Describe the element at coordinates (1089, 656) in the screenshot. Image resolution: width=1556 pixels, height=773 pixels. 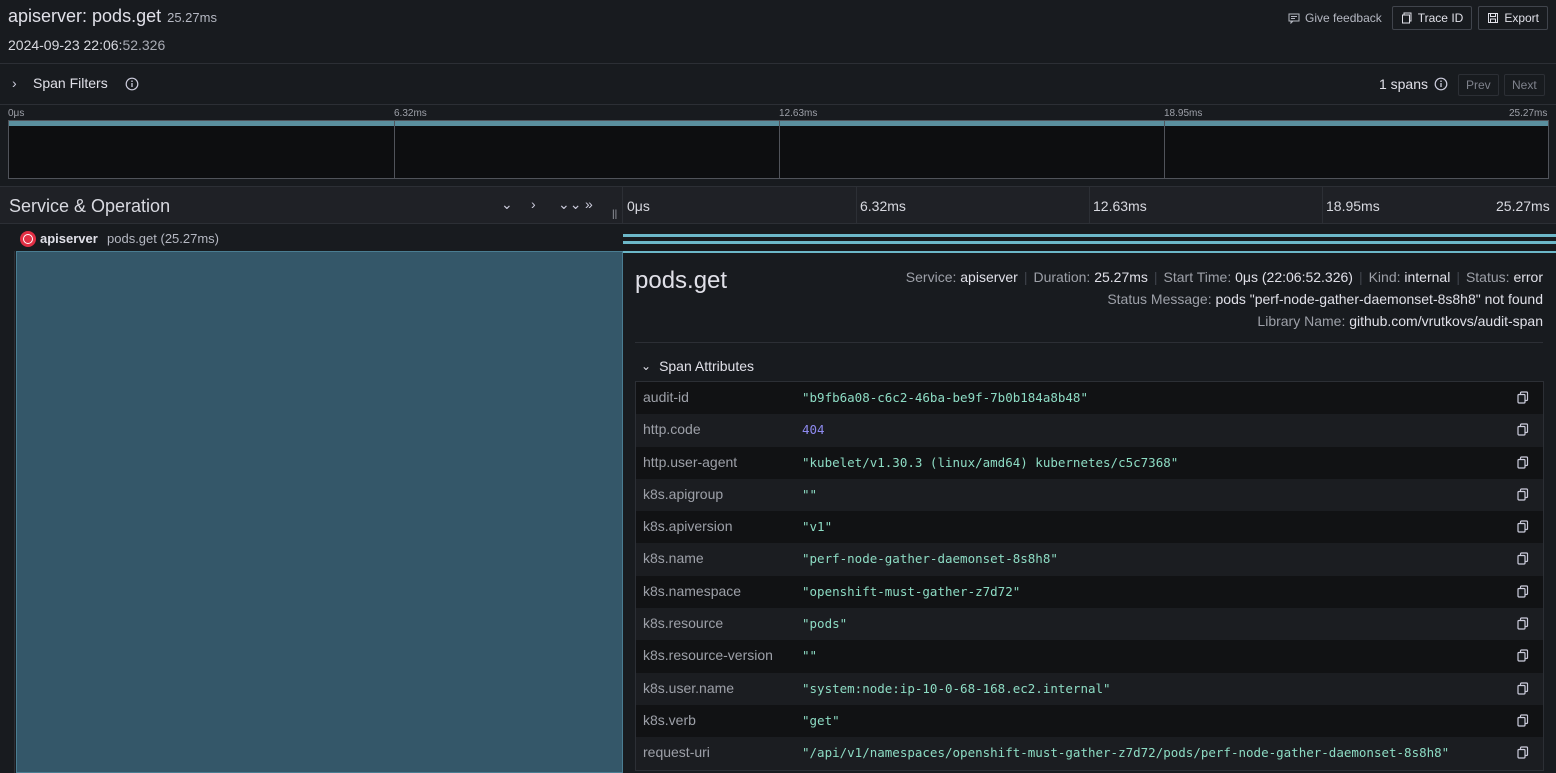
I see `attribute-row: k8s.resource-version ""` at that location.